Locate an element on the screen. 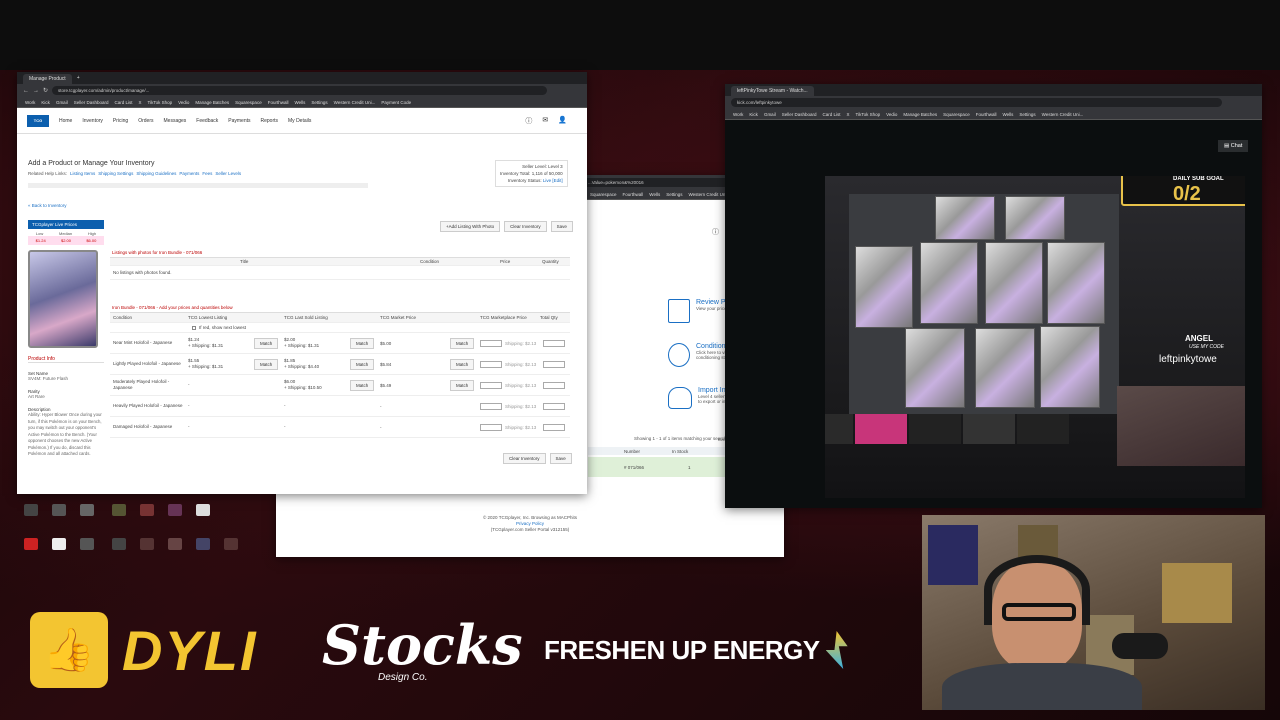 Image resolution: width=1280 pixels, height=720 pixels. bookmark-item: Wells is located at coordinates (299, 102).